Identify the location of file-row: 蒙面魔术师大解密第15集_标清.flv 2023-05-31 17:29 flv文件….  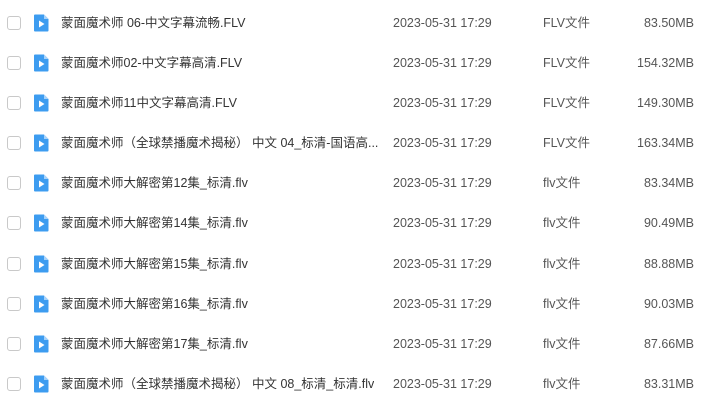
(357, 264).